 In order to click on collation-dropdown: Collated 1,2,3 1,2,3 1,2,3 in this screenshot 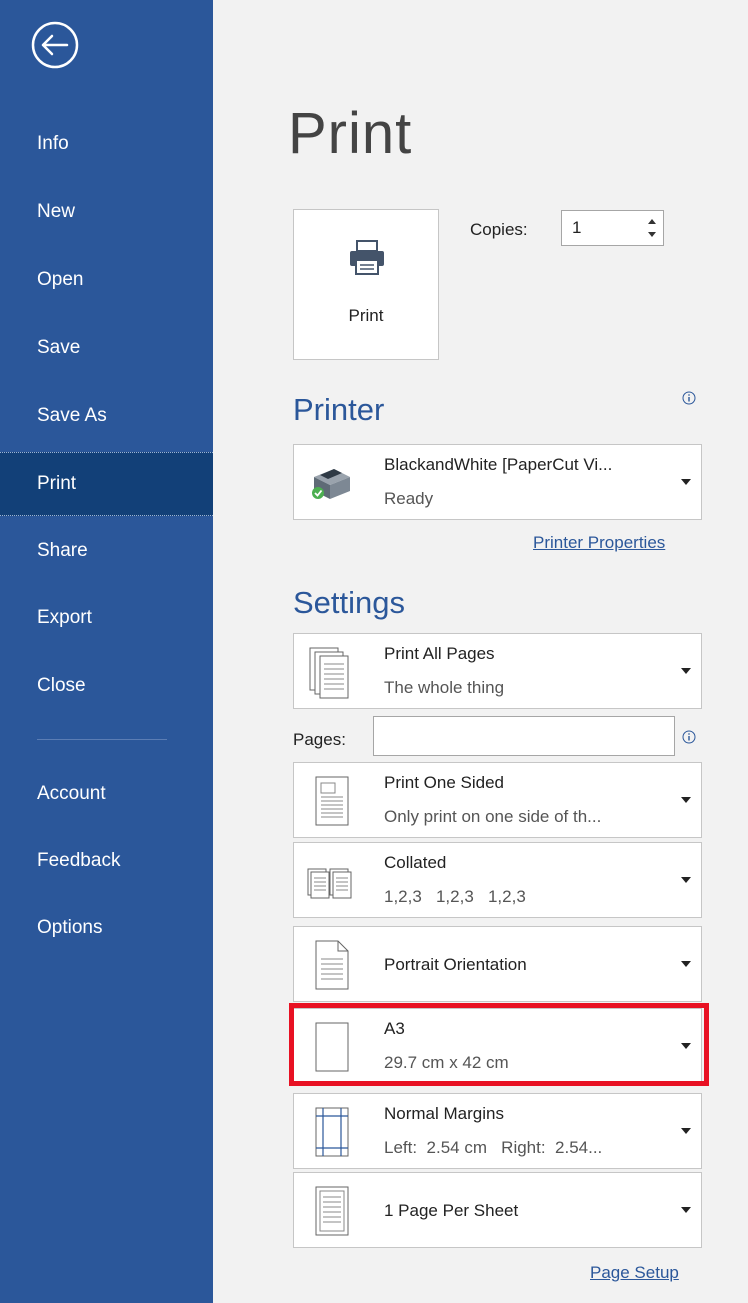, I will do `click(497, 880)`.